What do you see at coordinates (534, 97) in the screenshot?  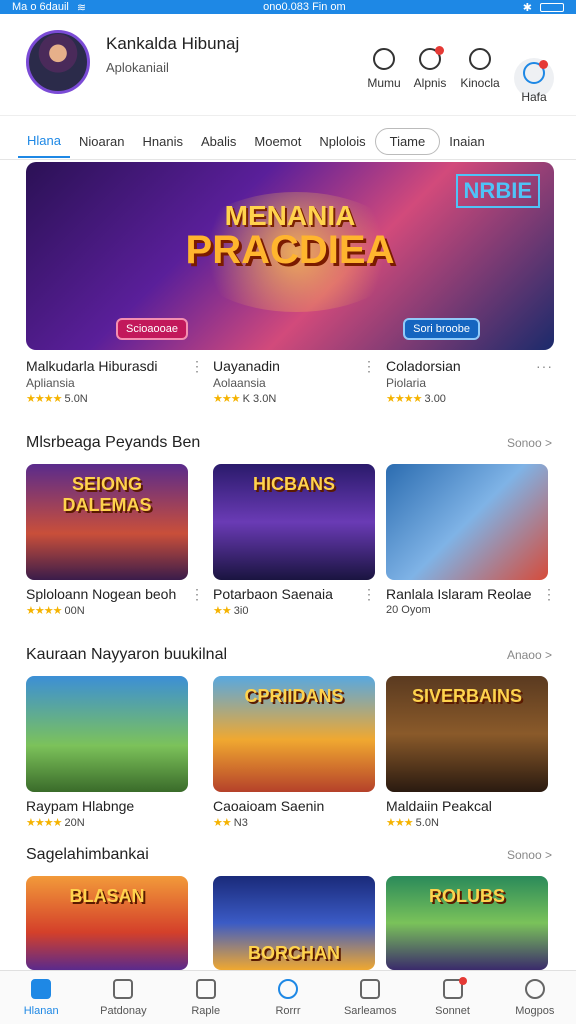 I see `header-action-label: Hafa` at bounding box center [534, 97].